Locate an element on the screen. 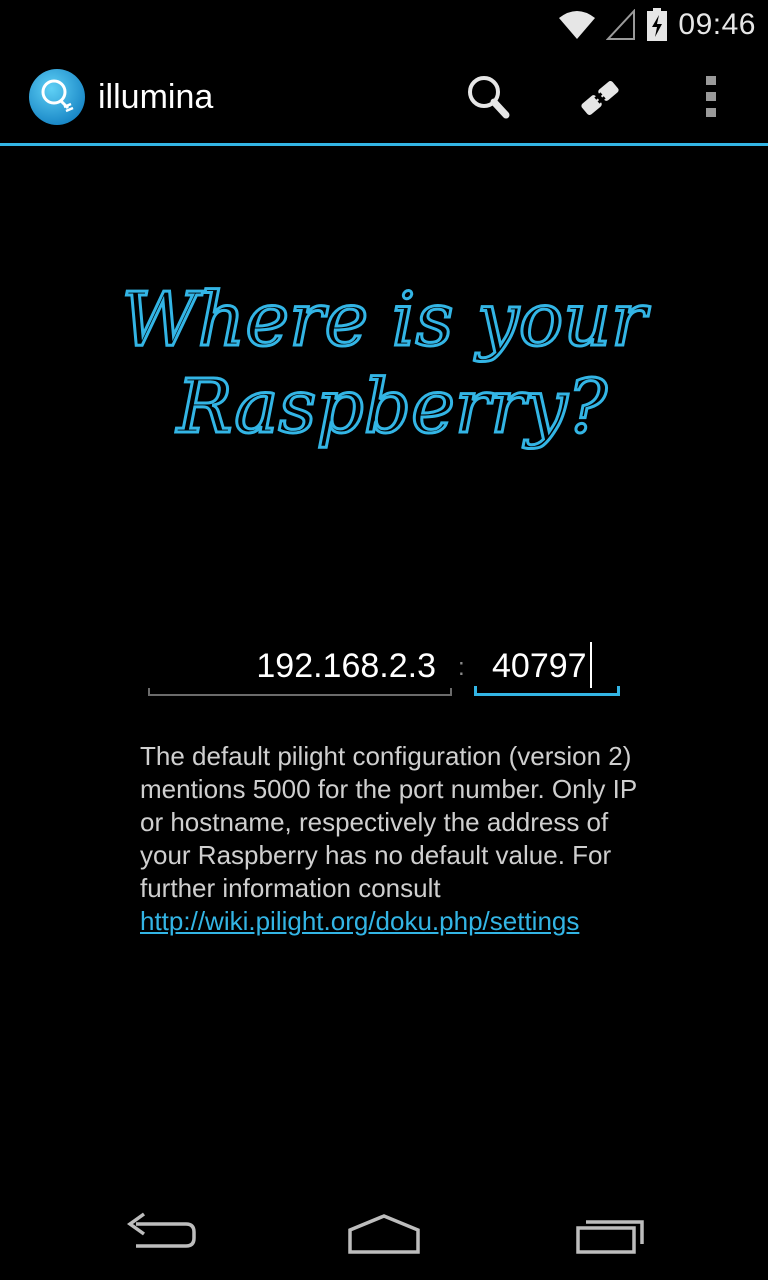 Image resolution: width=768 pixels, height=1280 pixels. battery-charging-icon is located at coordinates (657, 24).